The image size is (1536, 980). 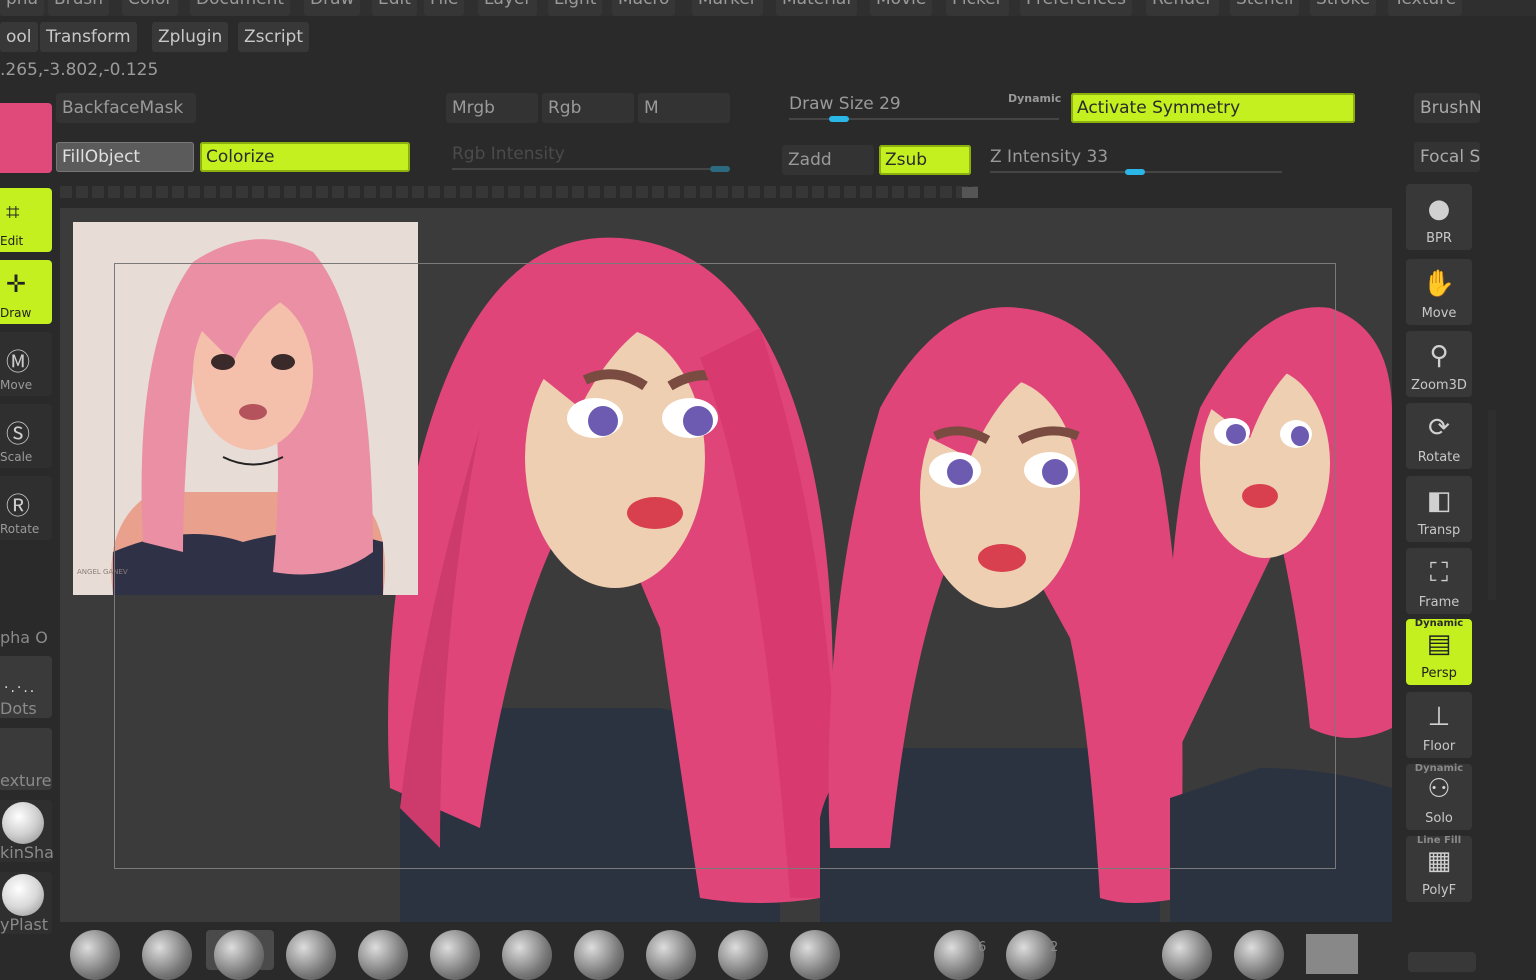 I want to click on brush-clay-icon, so click(x=167, y=955).